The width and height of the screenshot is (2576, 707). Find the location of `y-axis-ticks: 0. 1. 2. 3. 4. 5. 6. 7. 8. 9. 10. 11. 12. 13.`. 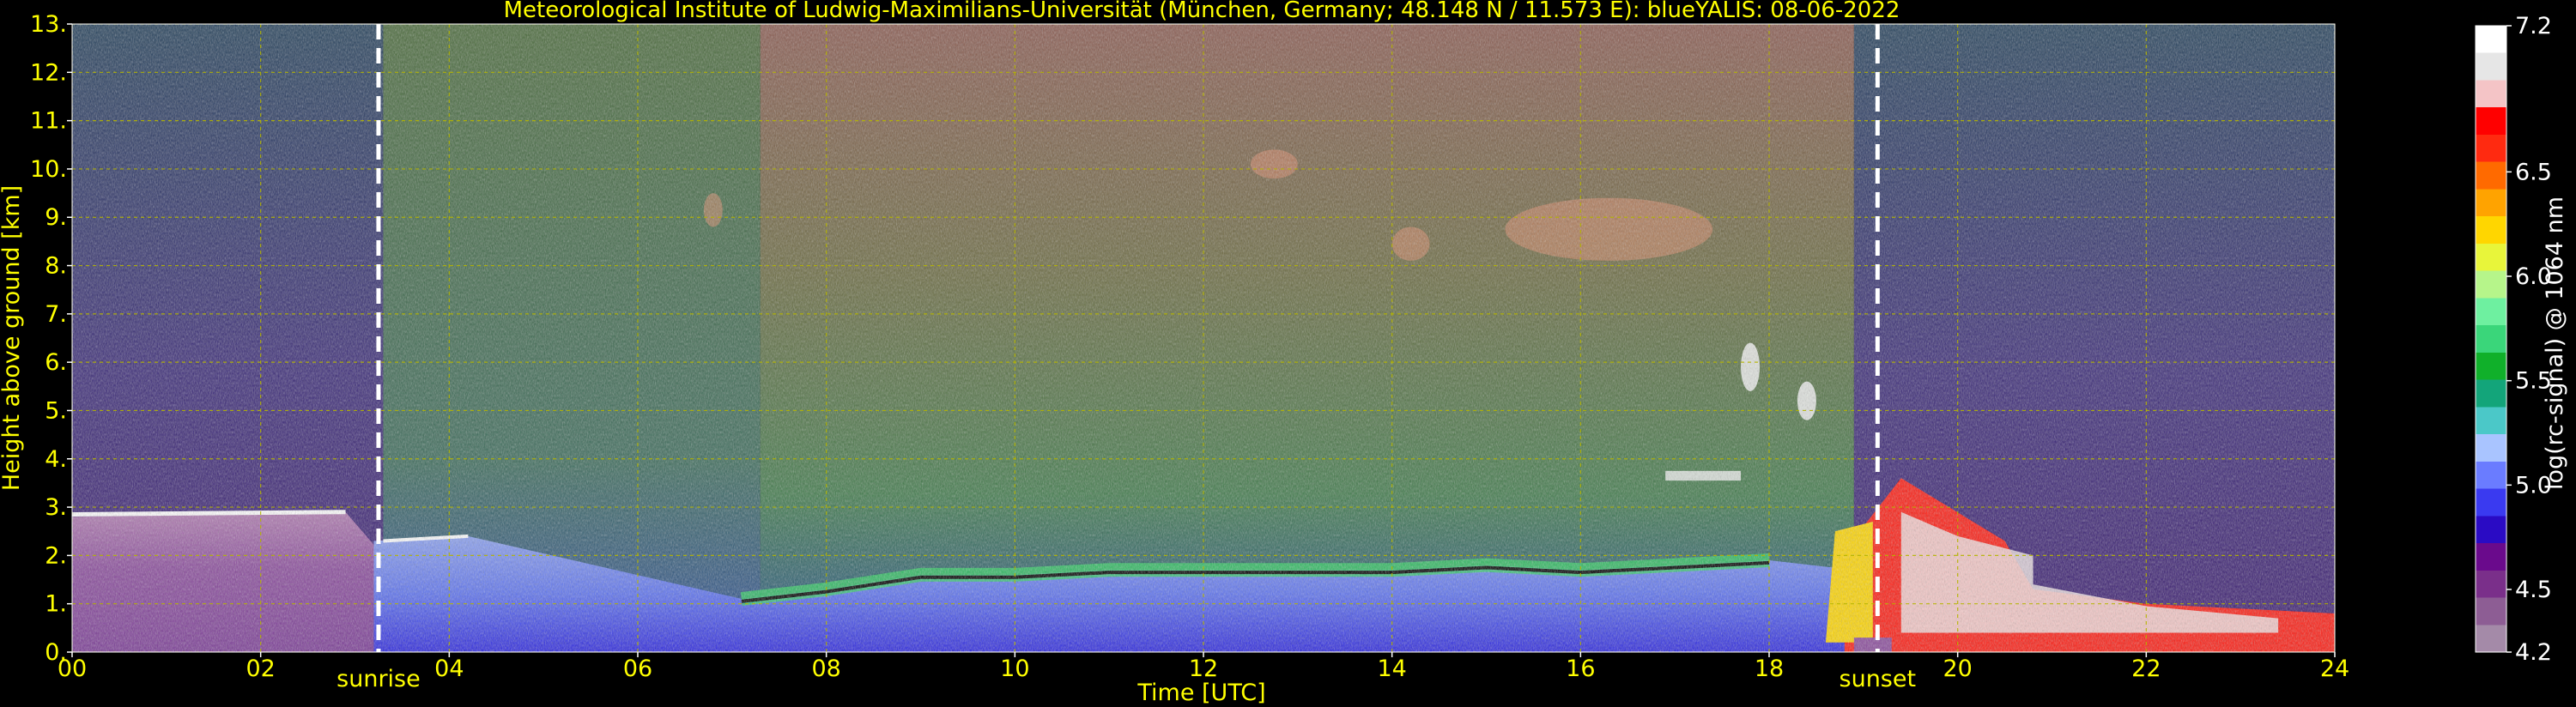

y-axis-ticks: 0. 1. 2. 3. 4. 5. 6. 7. 8. 9. 10. 11. 12. 13. is located at coordinates (51, 338).